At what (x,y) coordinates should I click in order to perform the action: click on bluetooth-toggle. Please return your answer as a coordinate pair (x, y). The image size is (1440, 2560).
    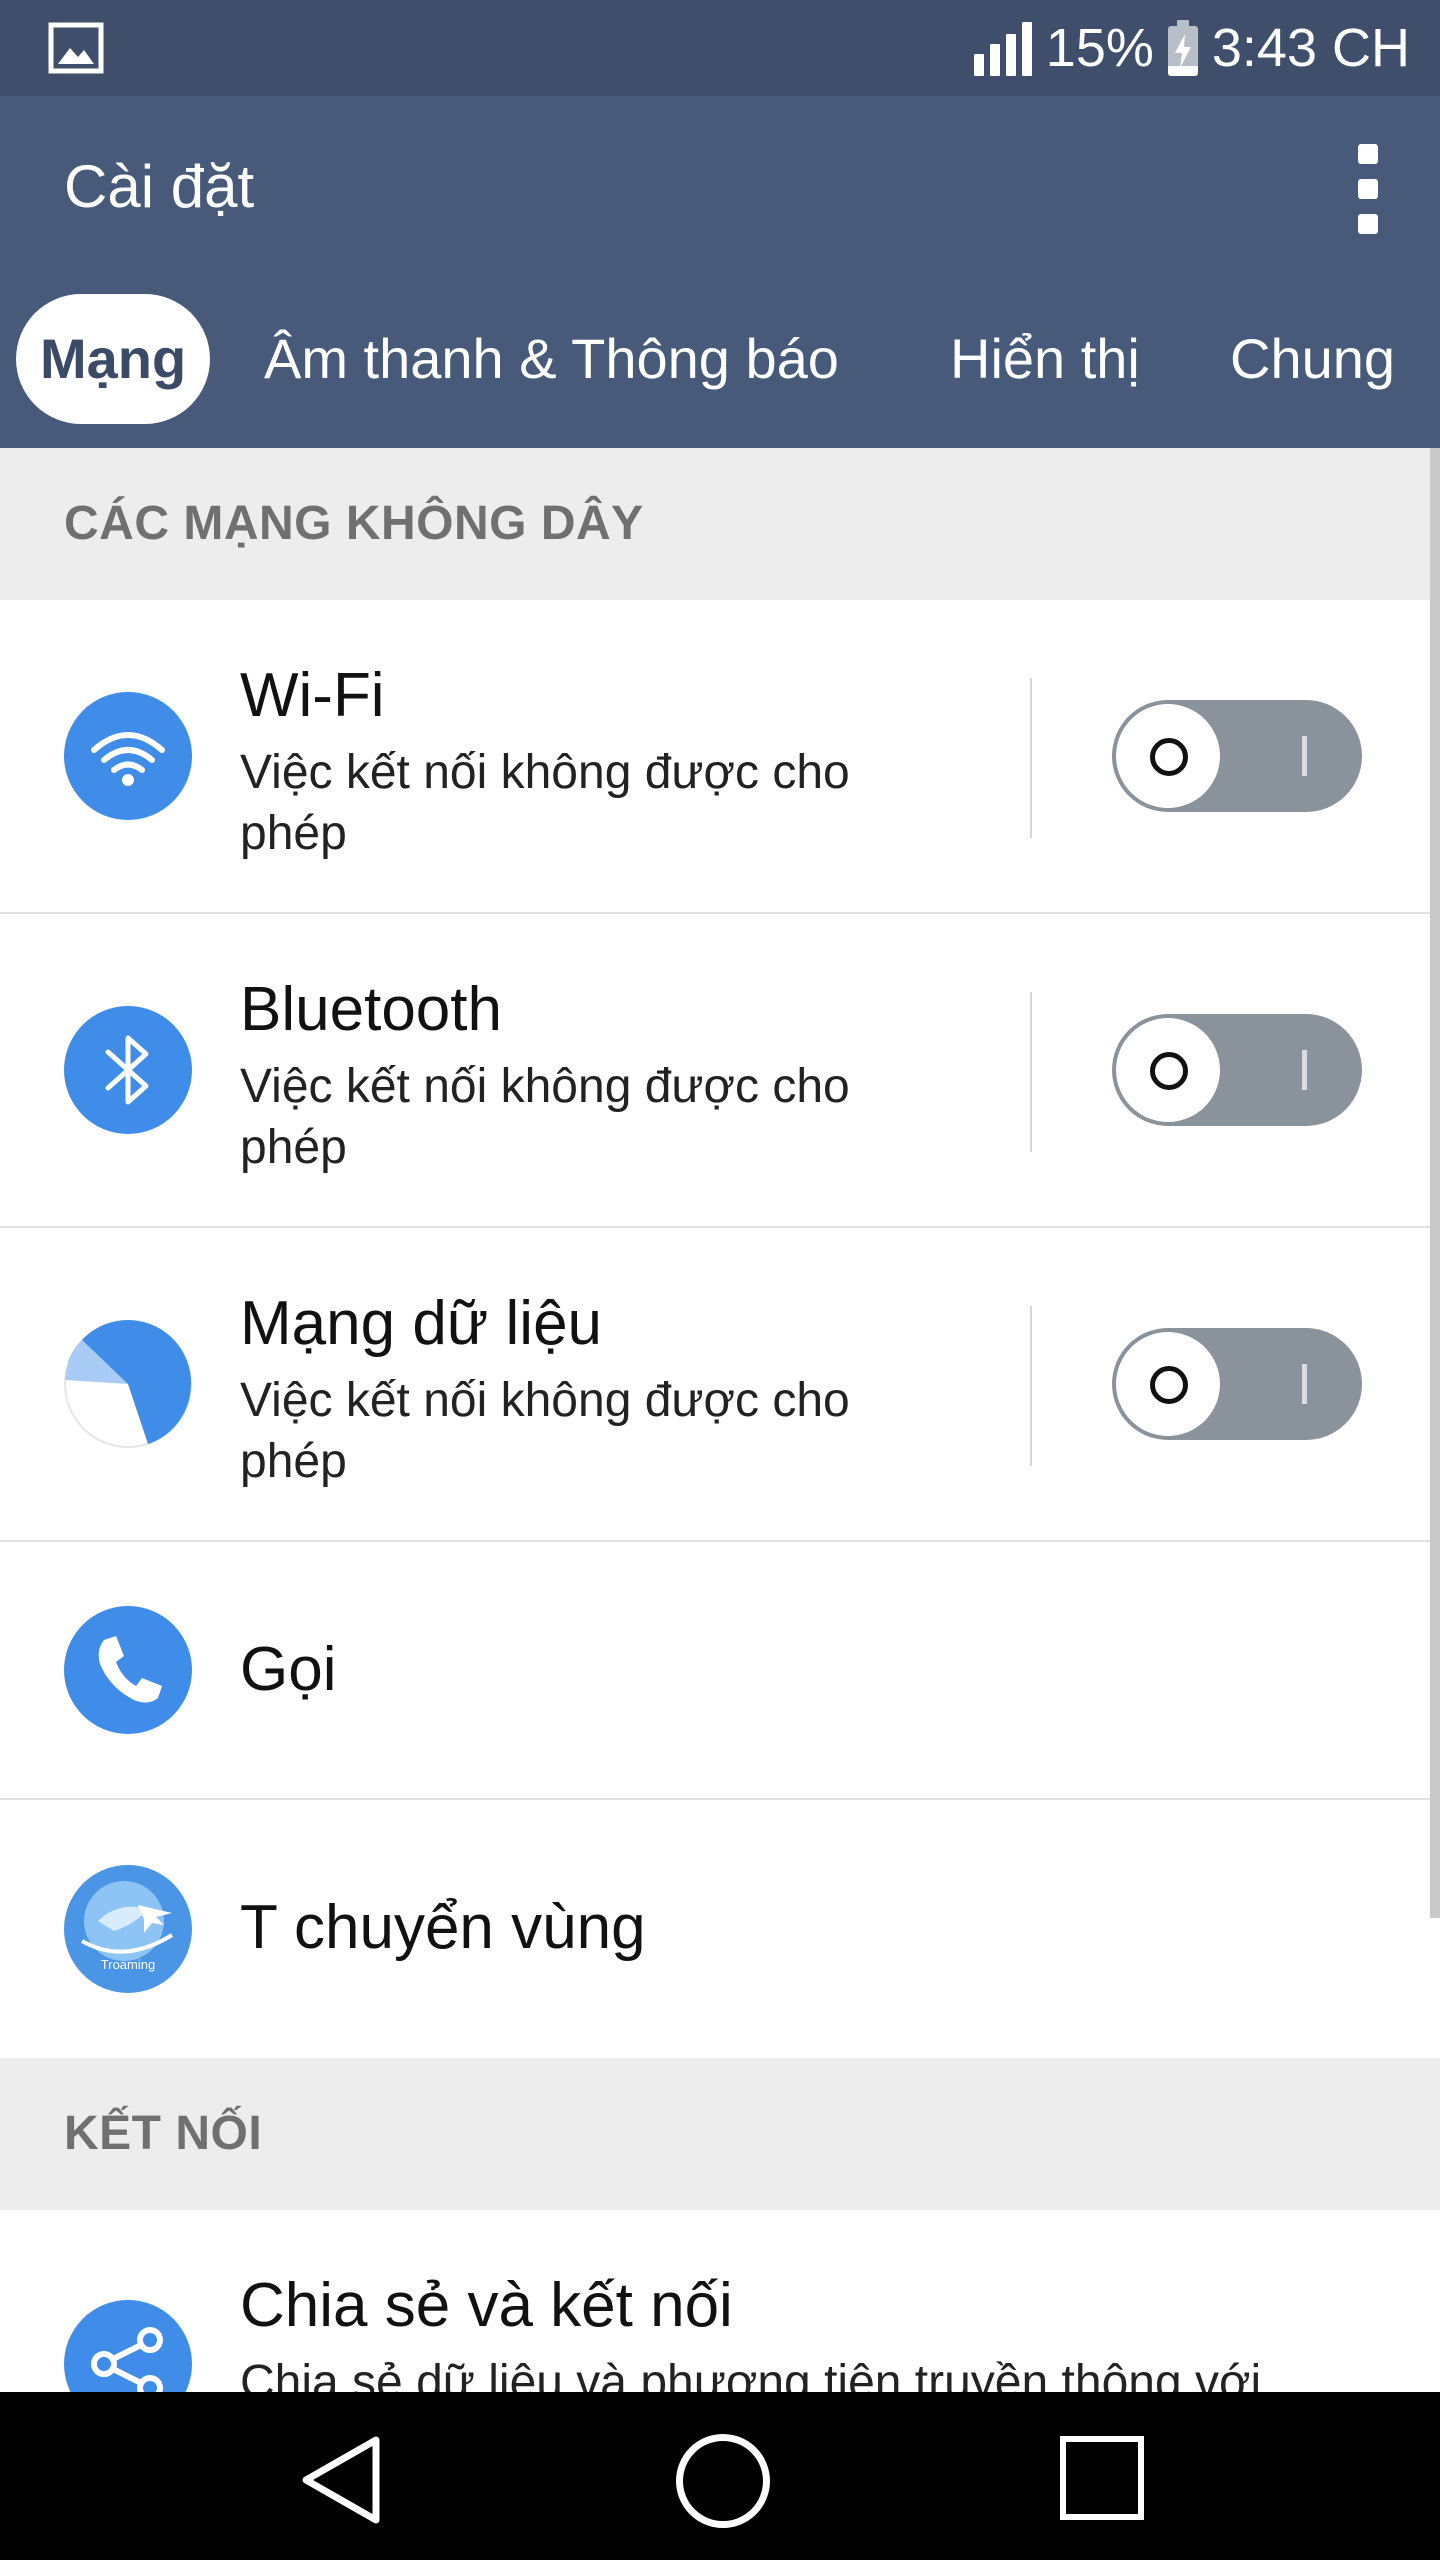
    Looking at the image, I should click on (1237, 1070).